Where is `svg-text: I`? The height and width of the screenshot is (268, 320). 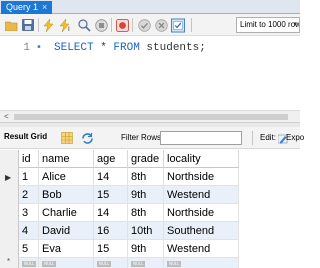
svg-text: I is located at coordinates (69, 29).